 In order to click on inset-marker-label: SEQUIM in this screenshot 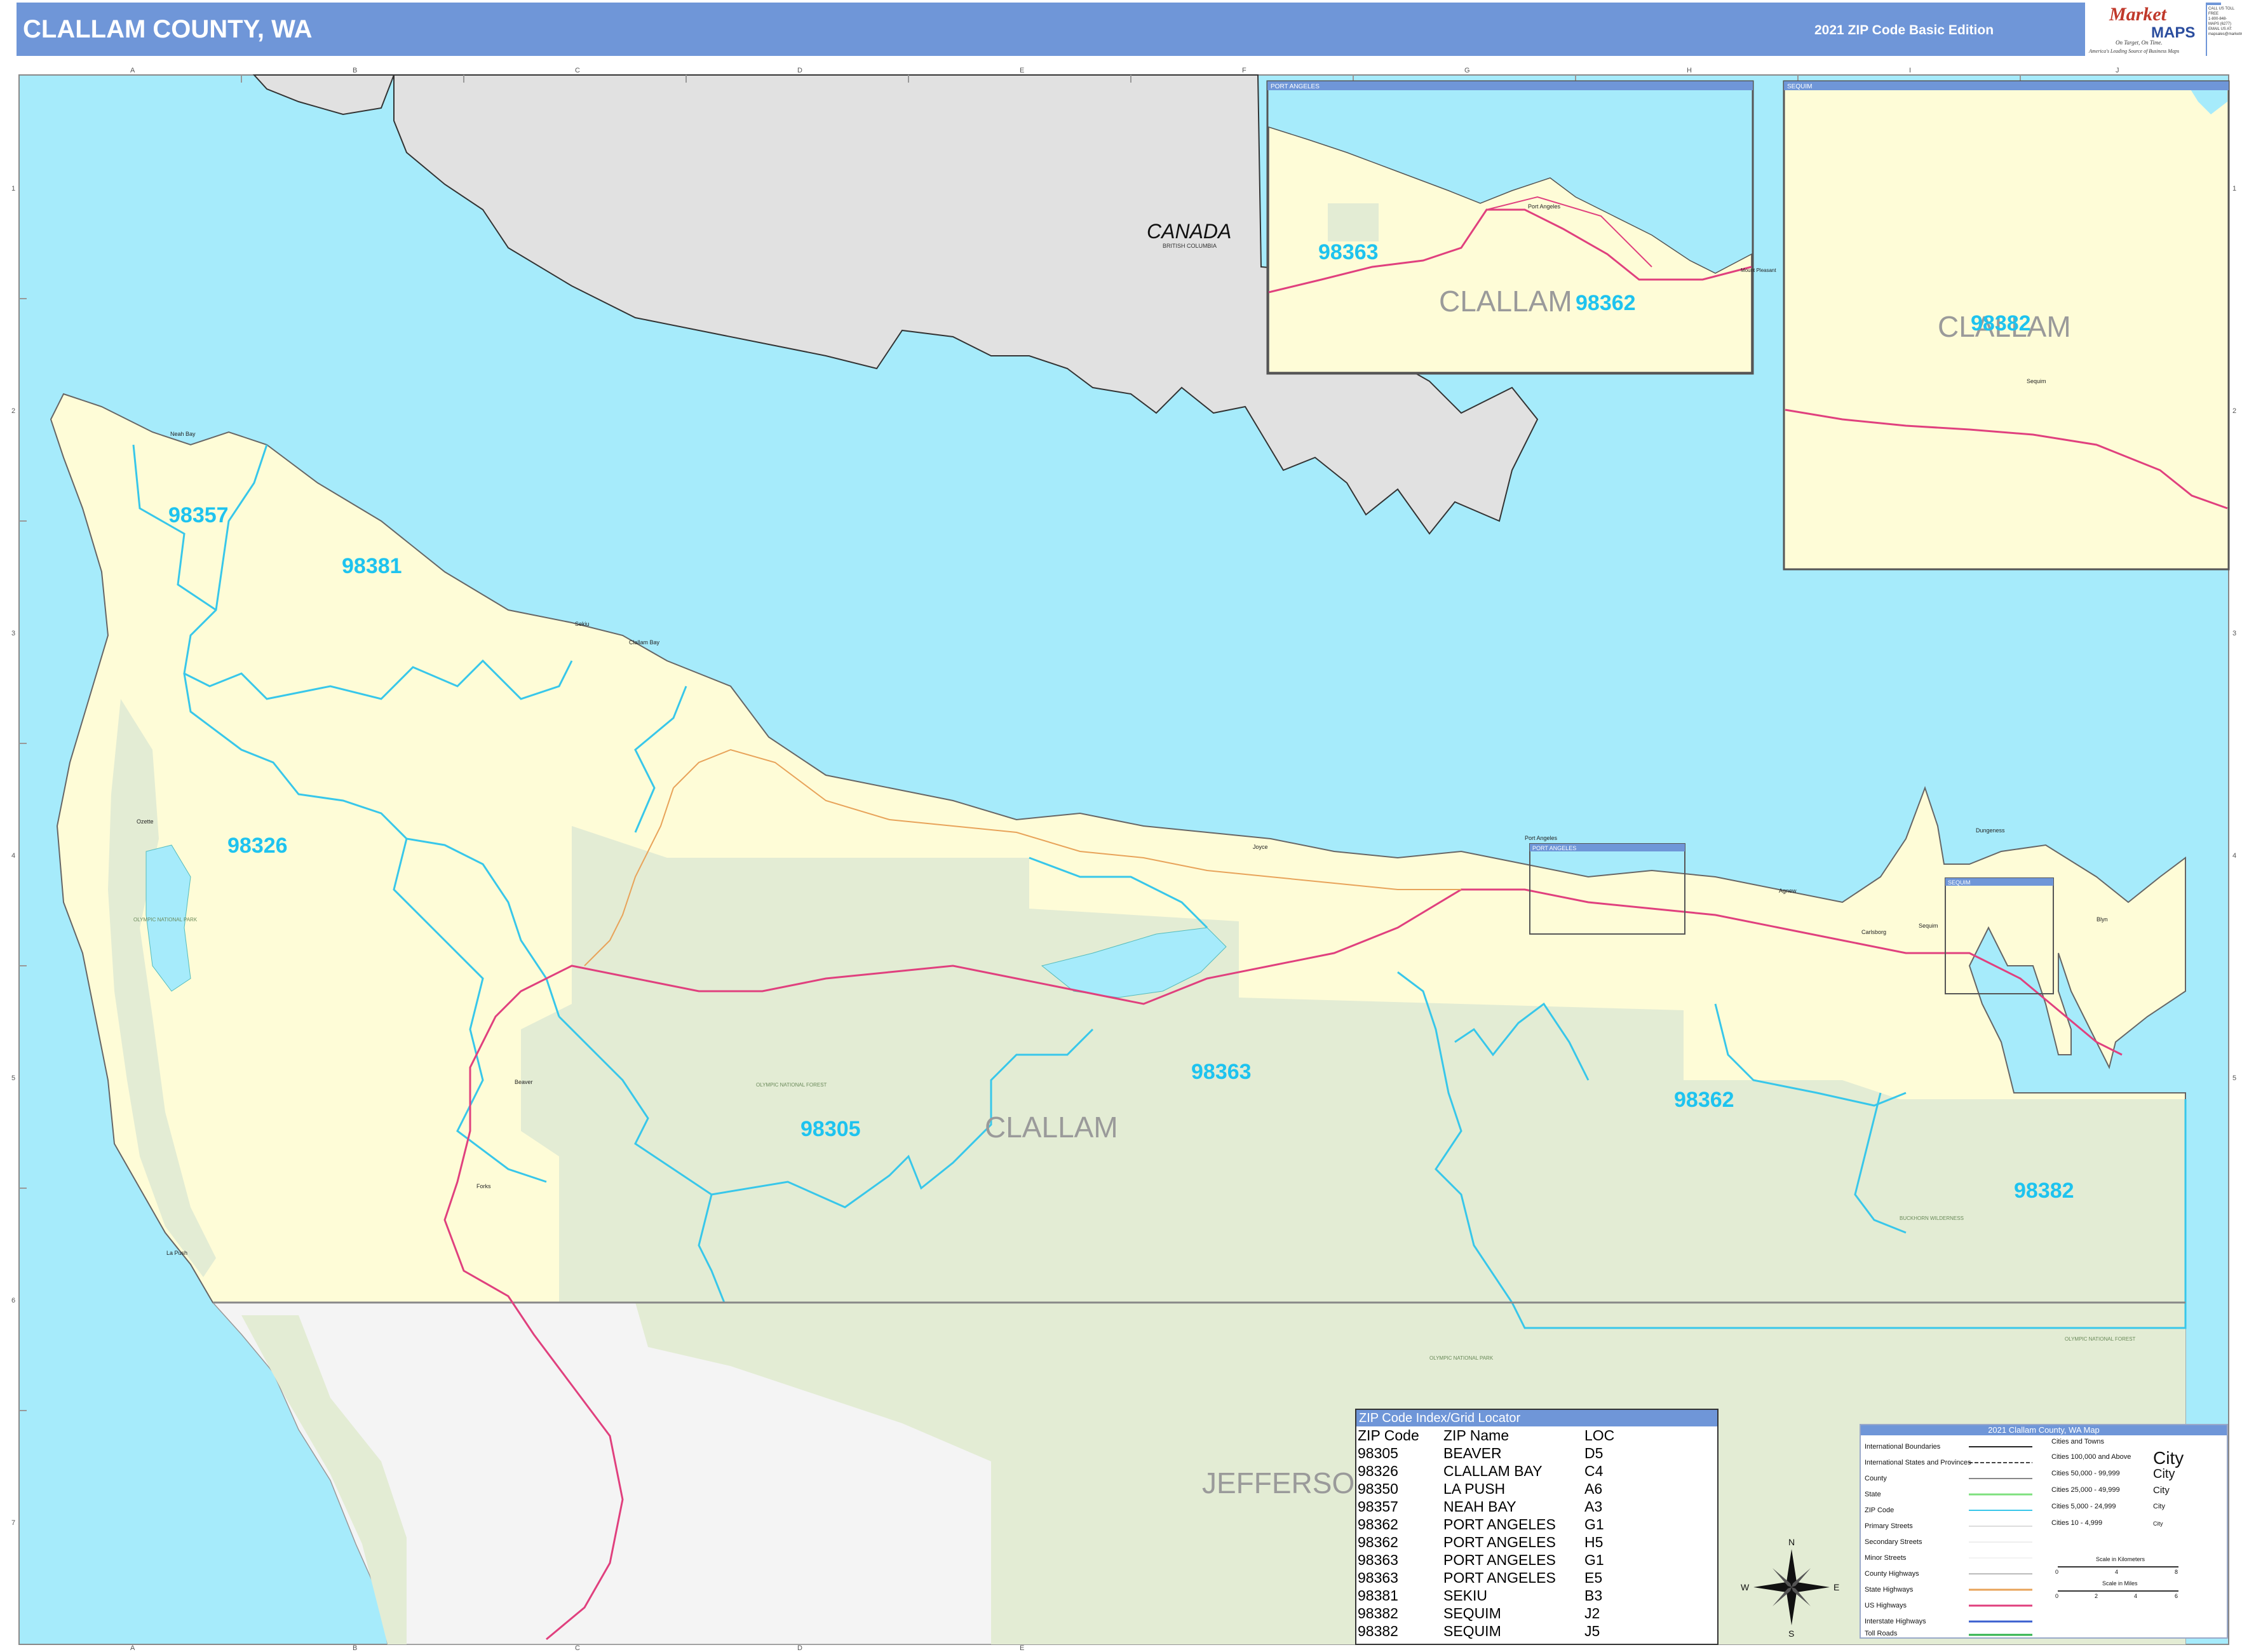, I will do `click(1959, 882)`.